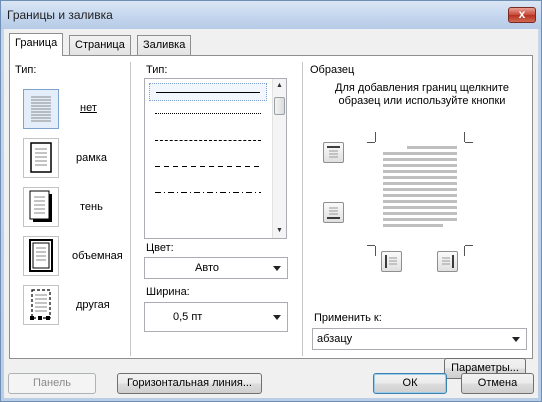 The height and width of the screenshot is (402, 542). Describe the element at coordinates (60, 15) in the screenshot. I see `window-title: Границы и заливка` at that location.